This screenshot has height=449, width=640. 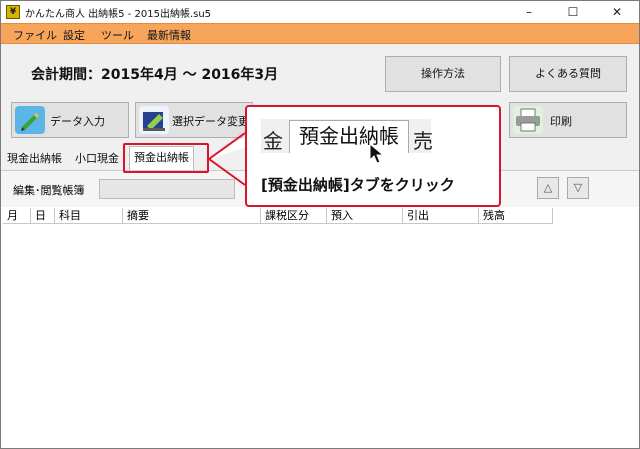 I want to click on zoom-right-glyph: 売, so click(x=423, y=141).